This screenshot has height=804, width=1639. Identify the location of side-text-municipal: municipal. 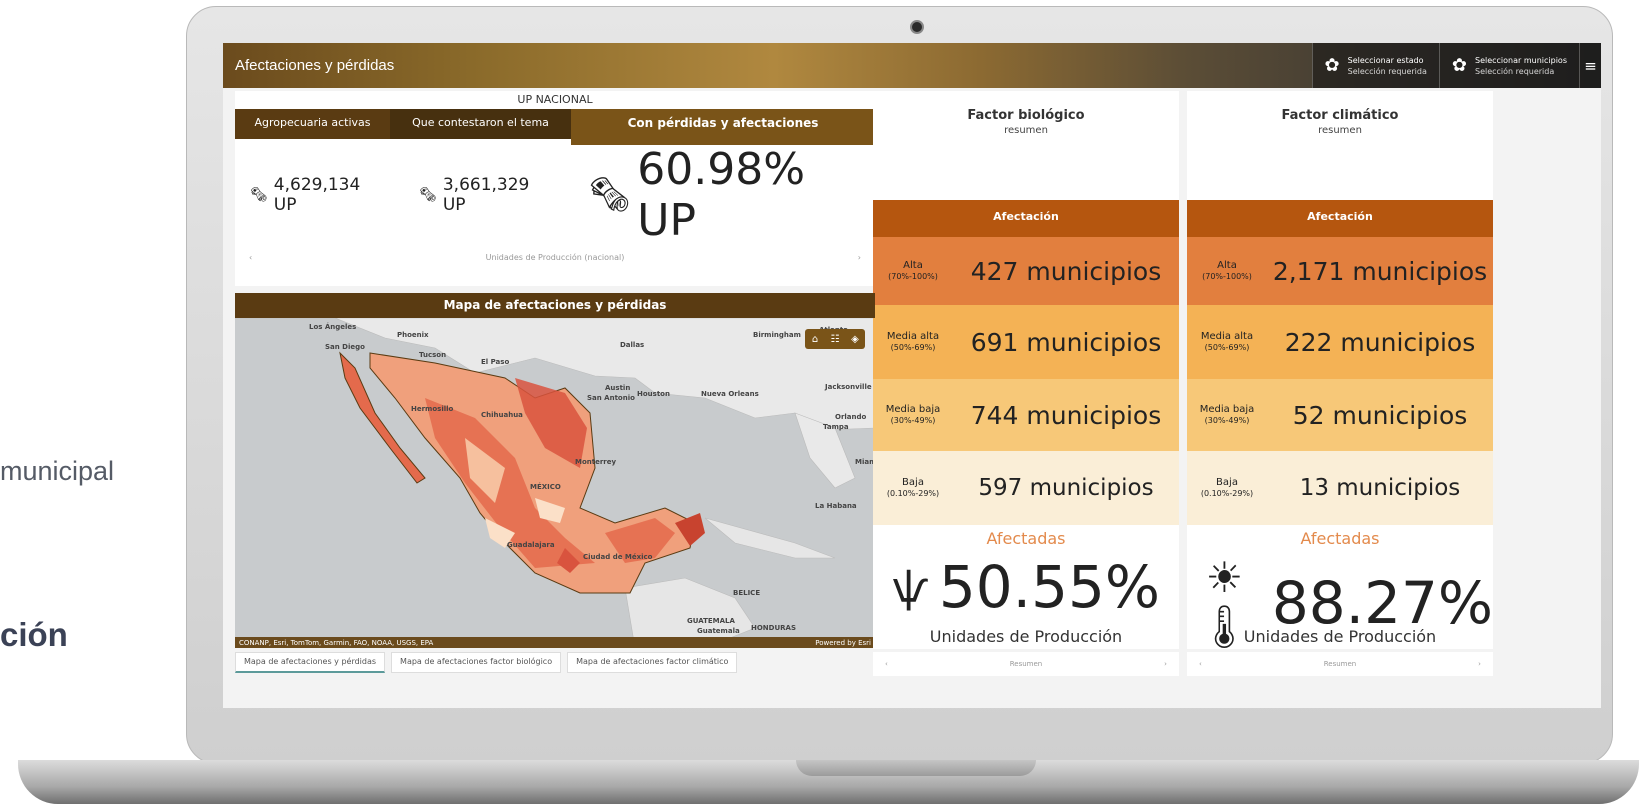
(57, 471).